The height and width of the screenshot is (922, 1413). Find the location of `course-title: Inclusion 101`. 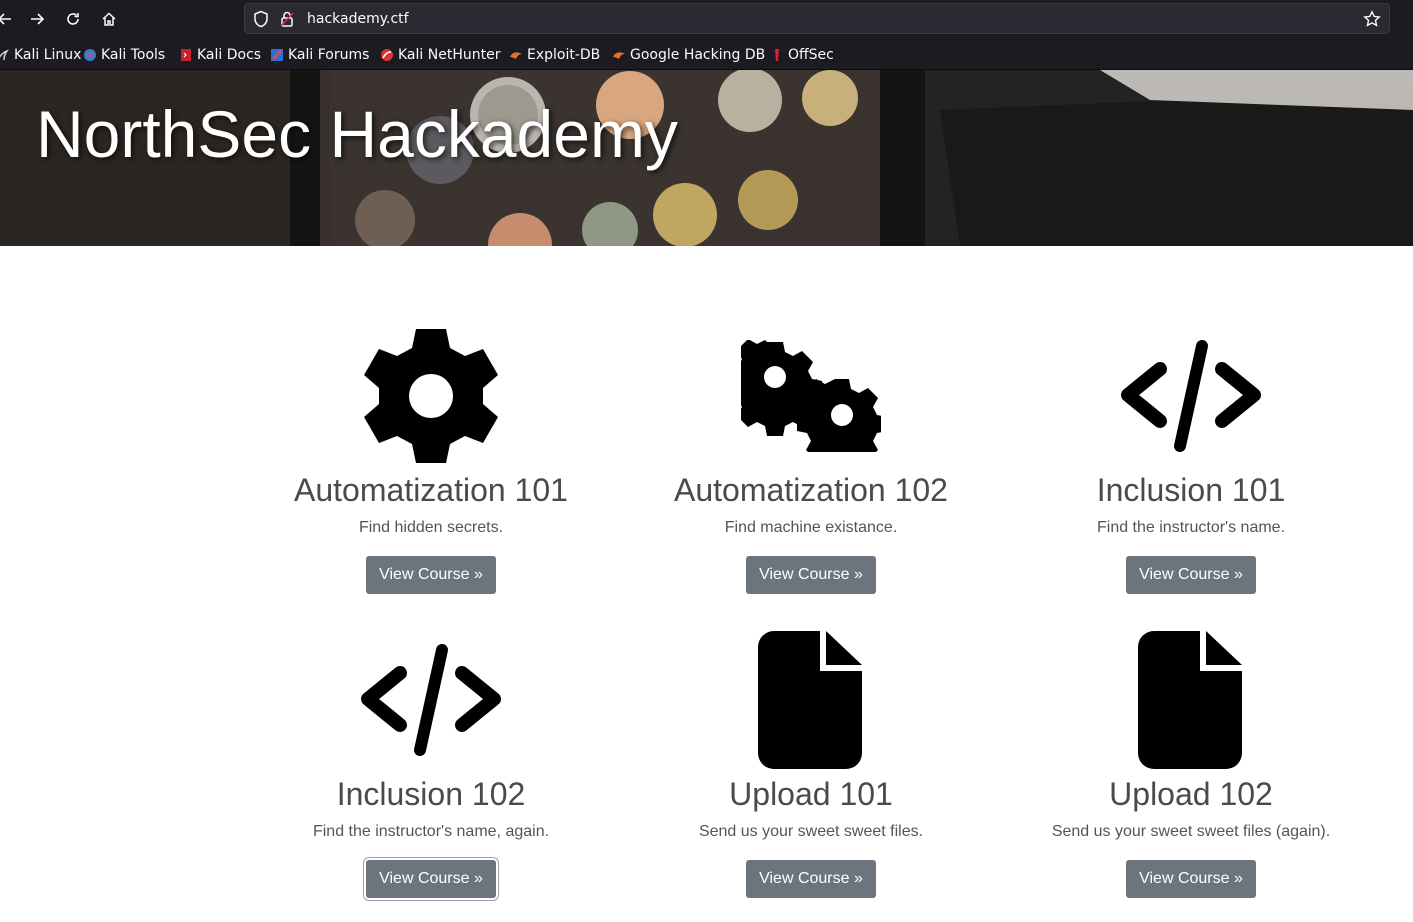

course-title: Inclusion 101 is located at coordinates (1191, 490).